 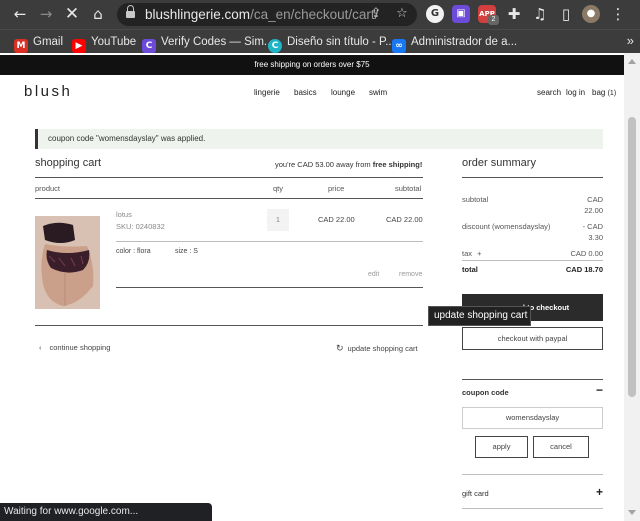 What do you see at coordinates (48, 188) in the screenshot?
I see `col-product: product` at bounding box center [48, 188].